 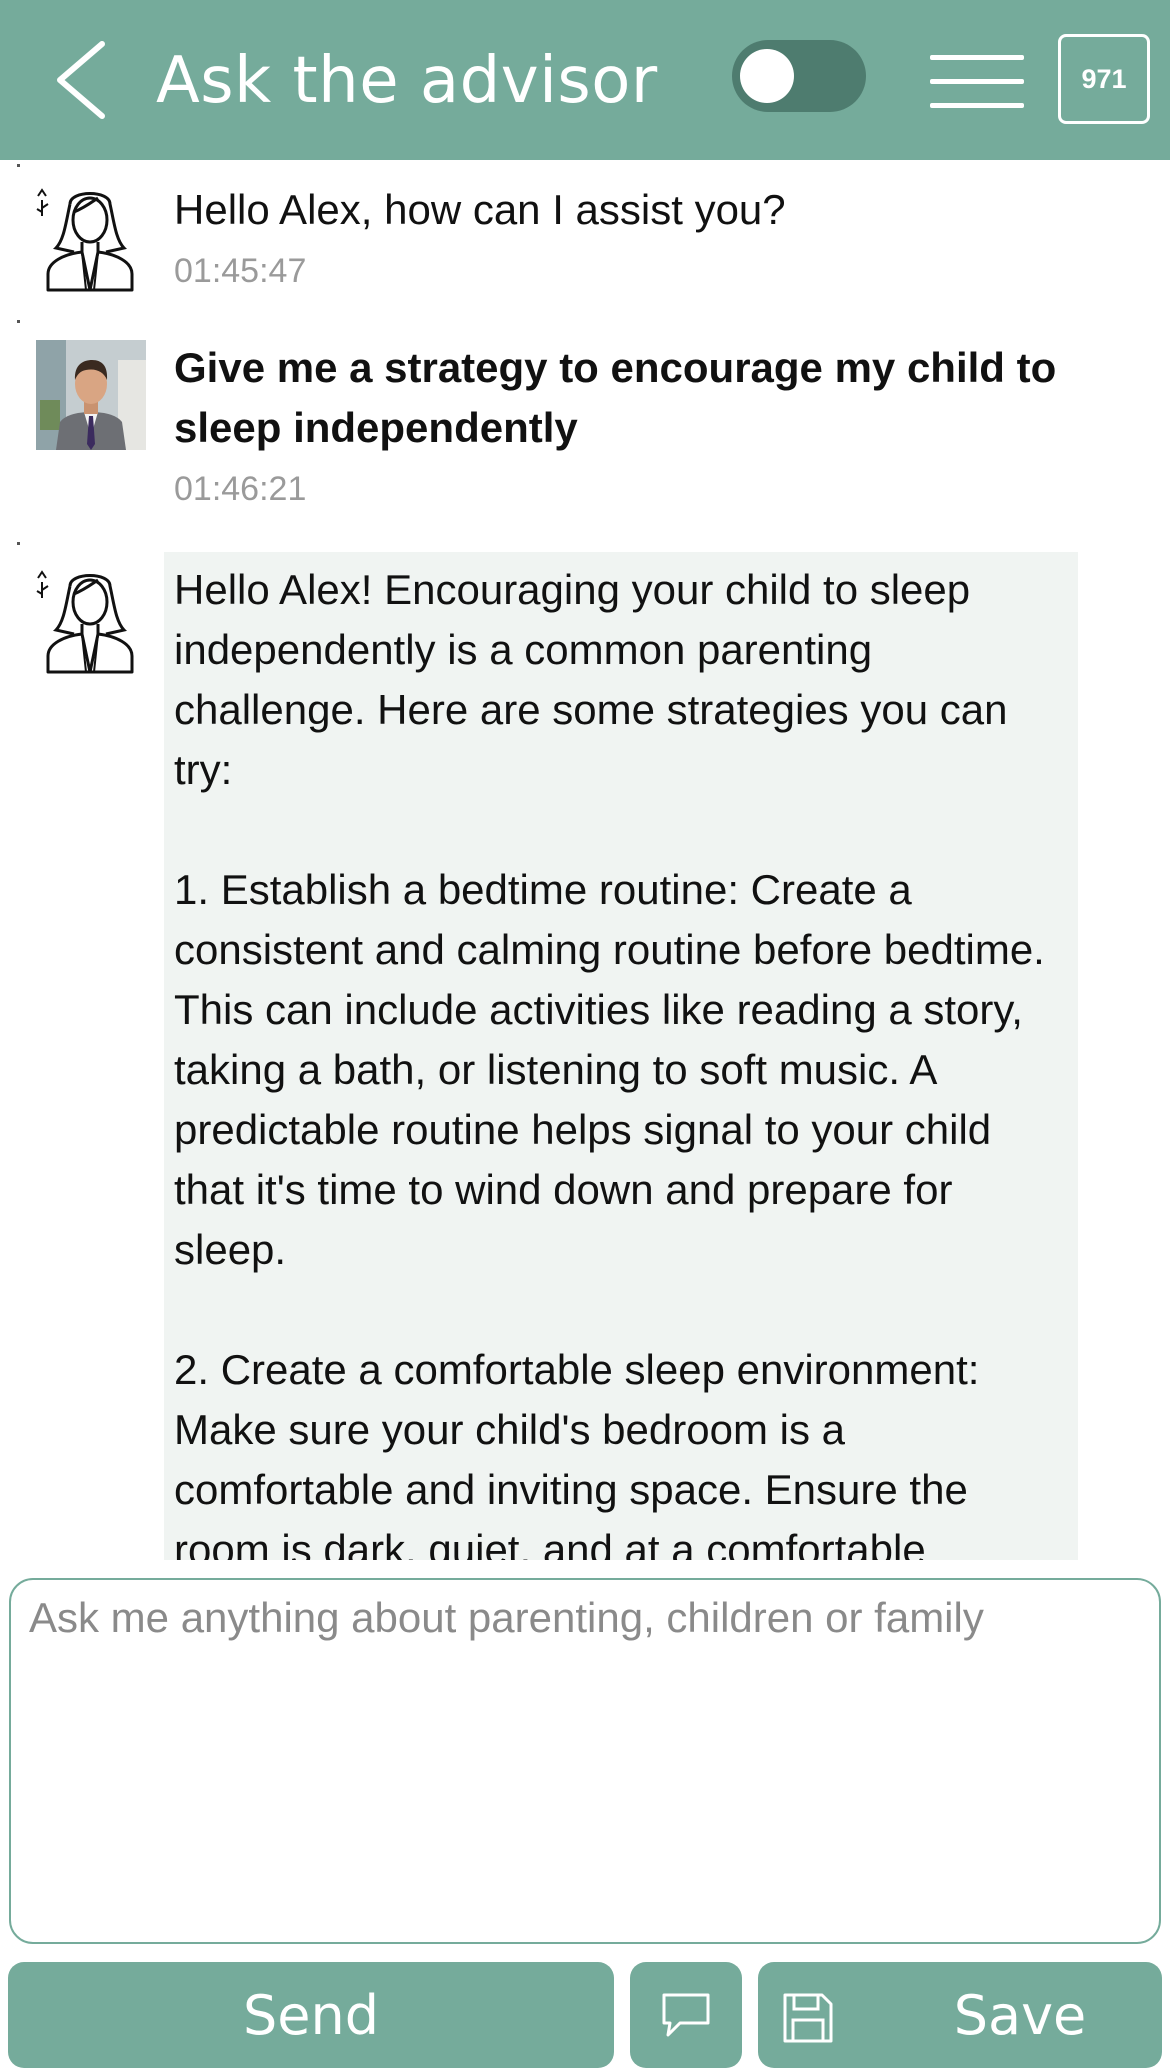 I want to click on chat-history-button, so click(x=686, y=2015).